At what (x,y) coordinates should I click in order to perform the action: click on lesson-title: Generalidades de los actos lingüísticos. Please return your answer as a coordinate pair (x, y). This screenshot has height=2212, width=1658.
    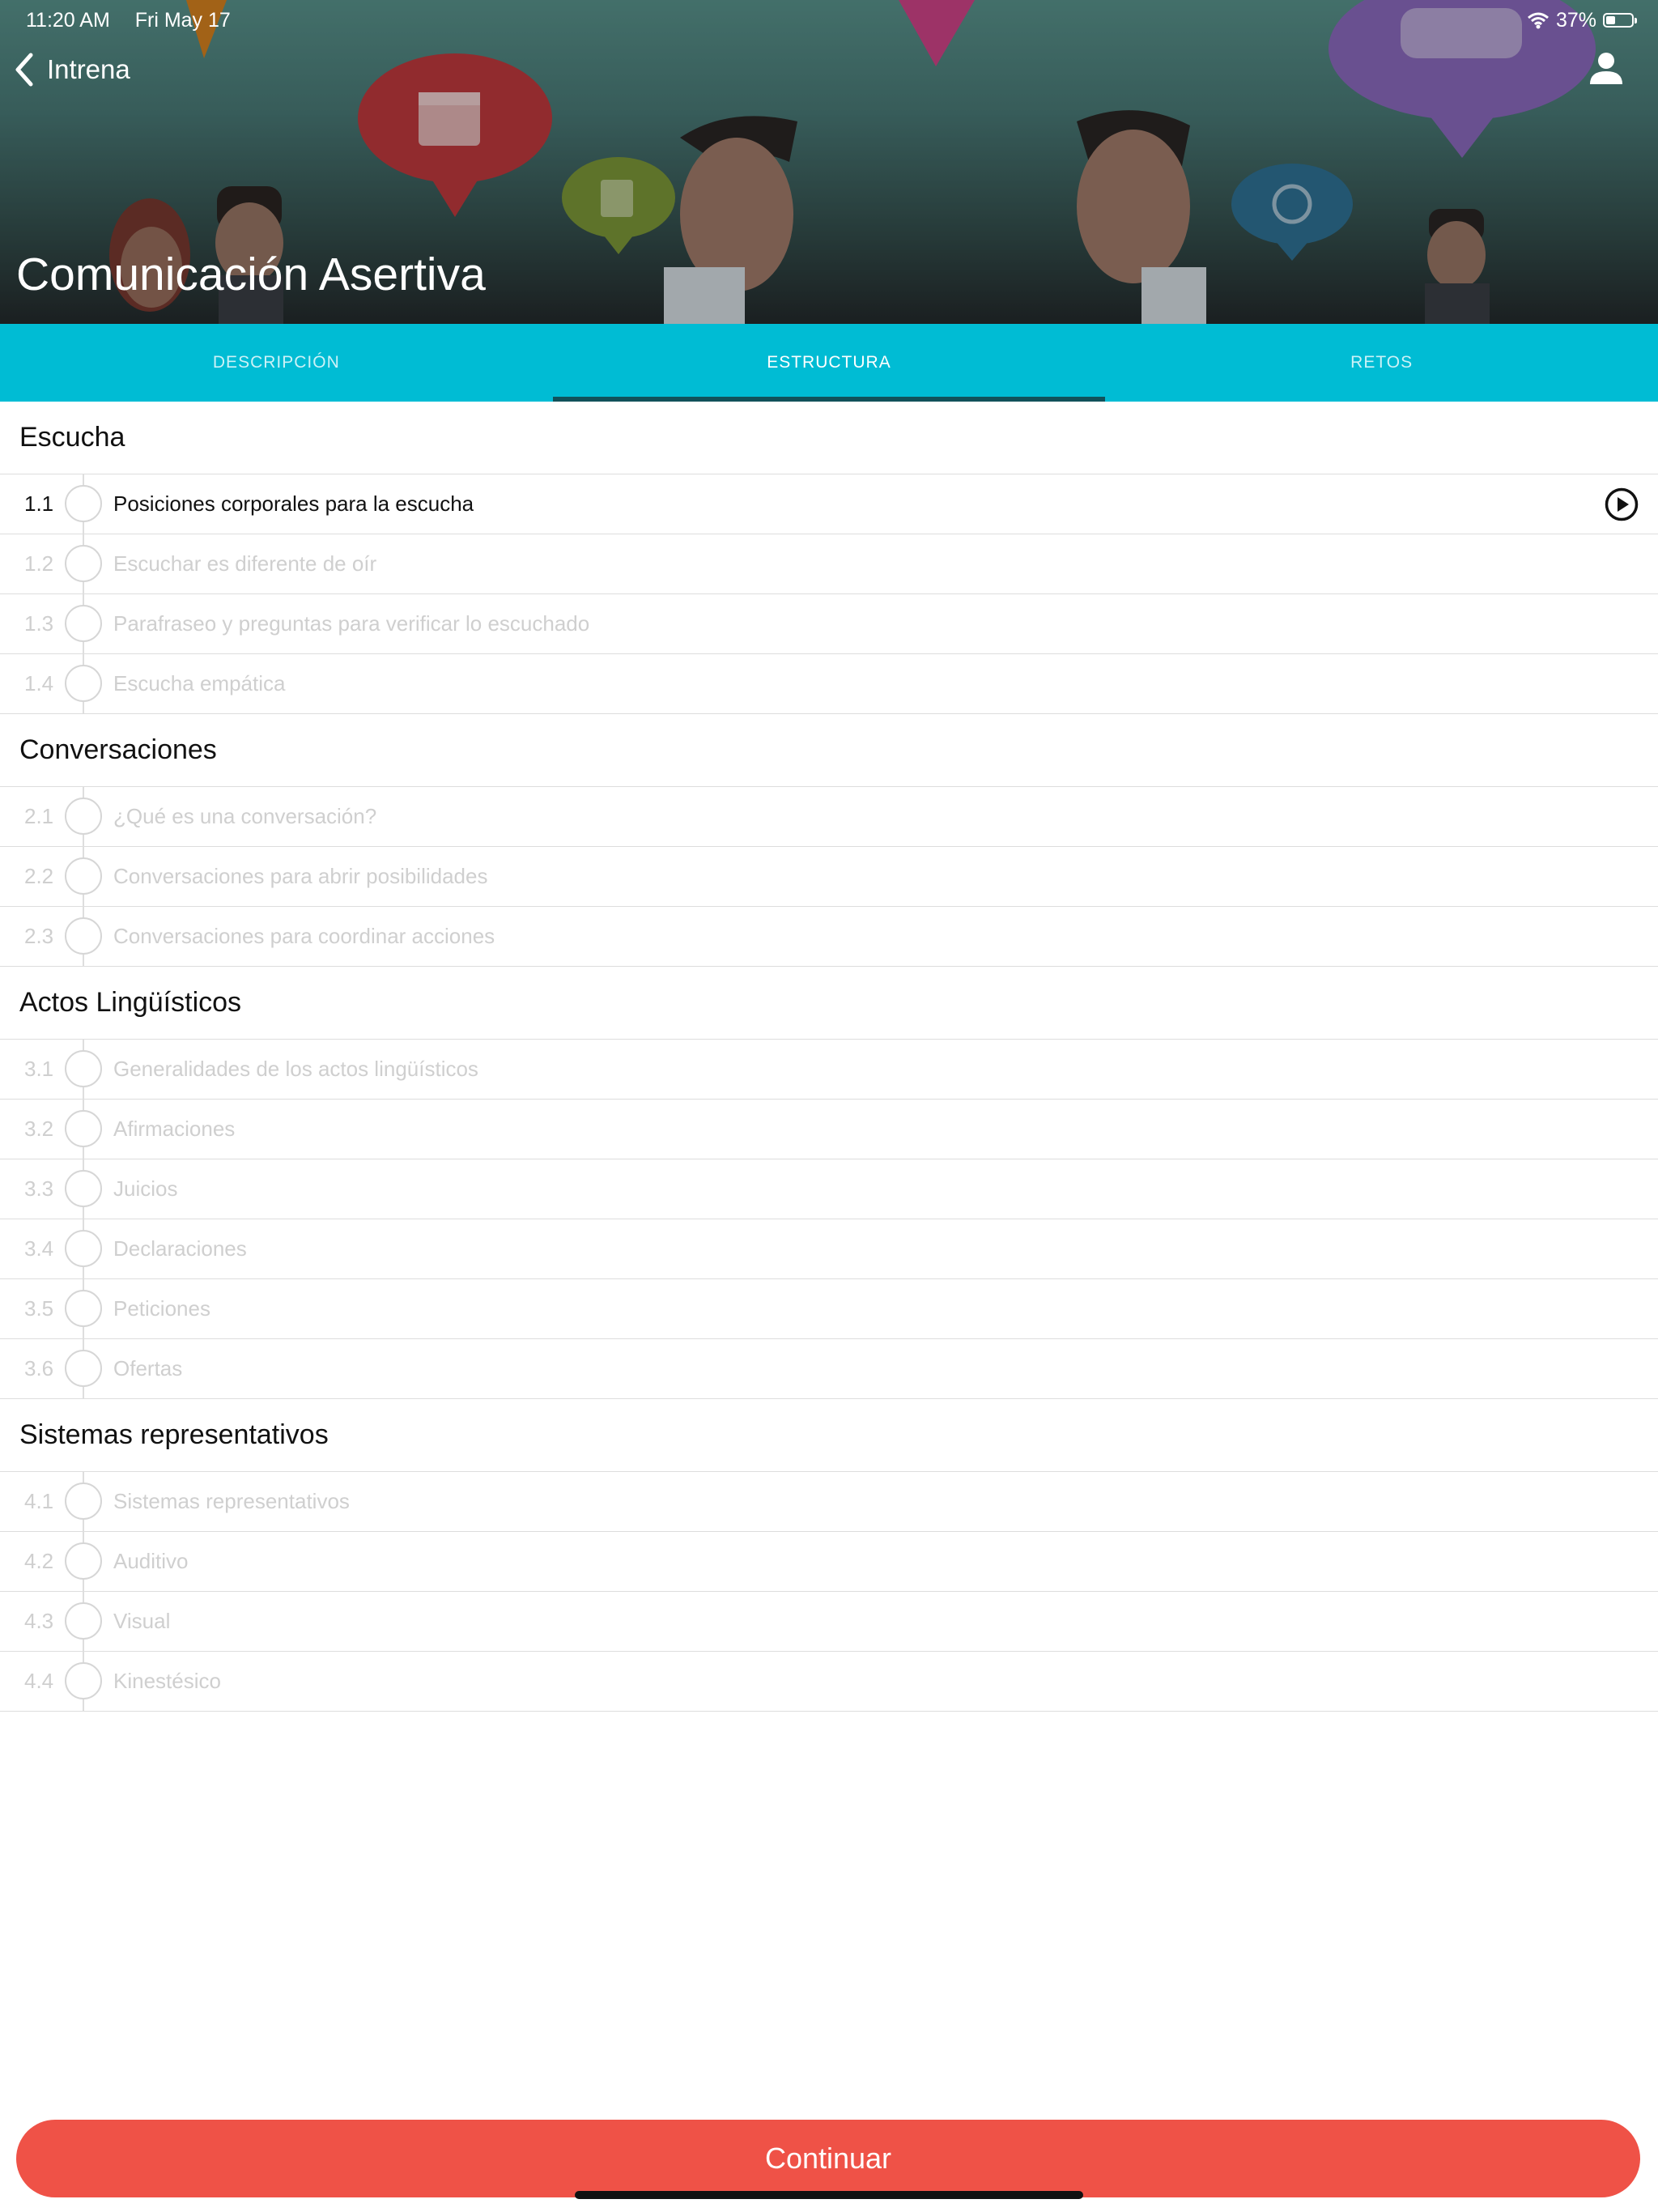
    Looking at the image, I should click on (295, 1069).